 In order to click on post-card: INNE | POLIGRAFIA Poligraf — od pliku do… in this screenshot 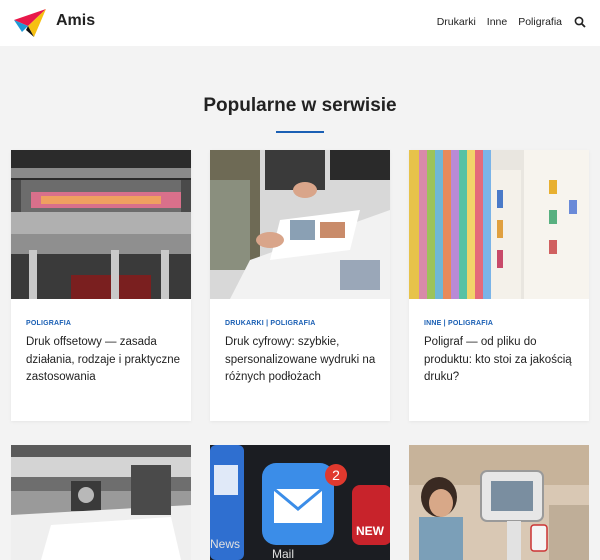, I will do `click(499, 285)`.